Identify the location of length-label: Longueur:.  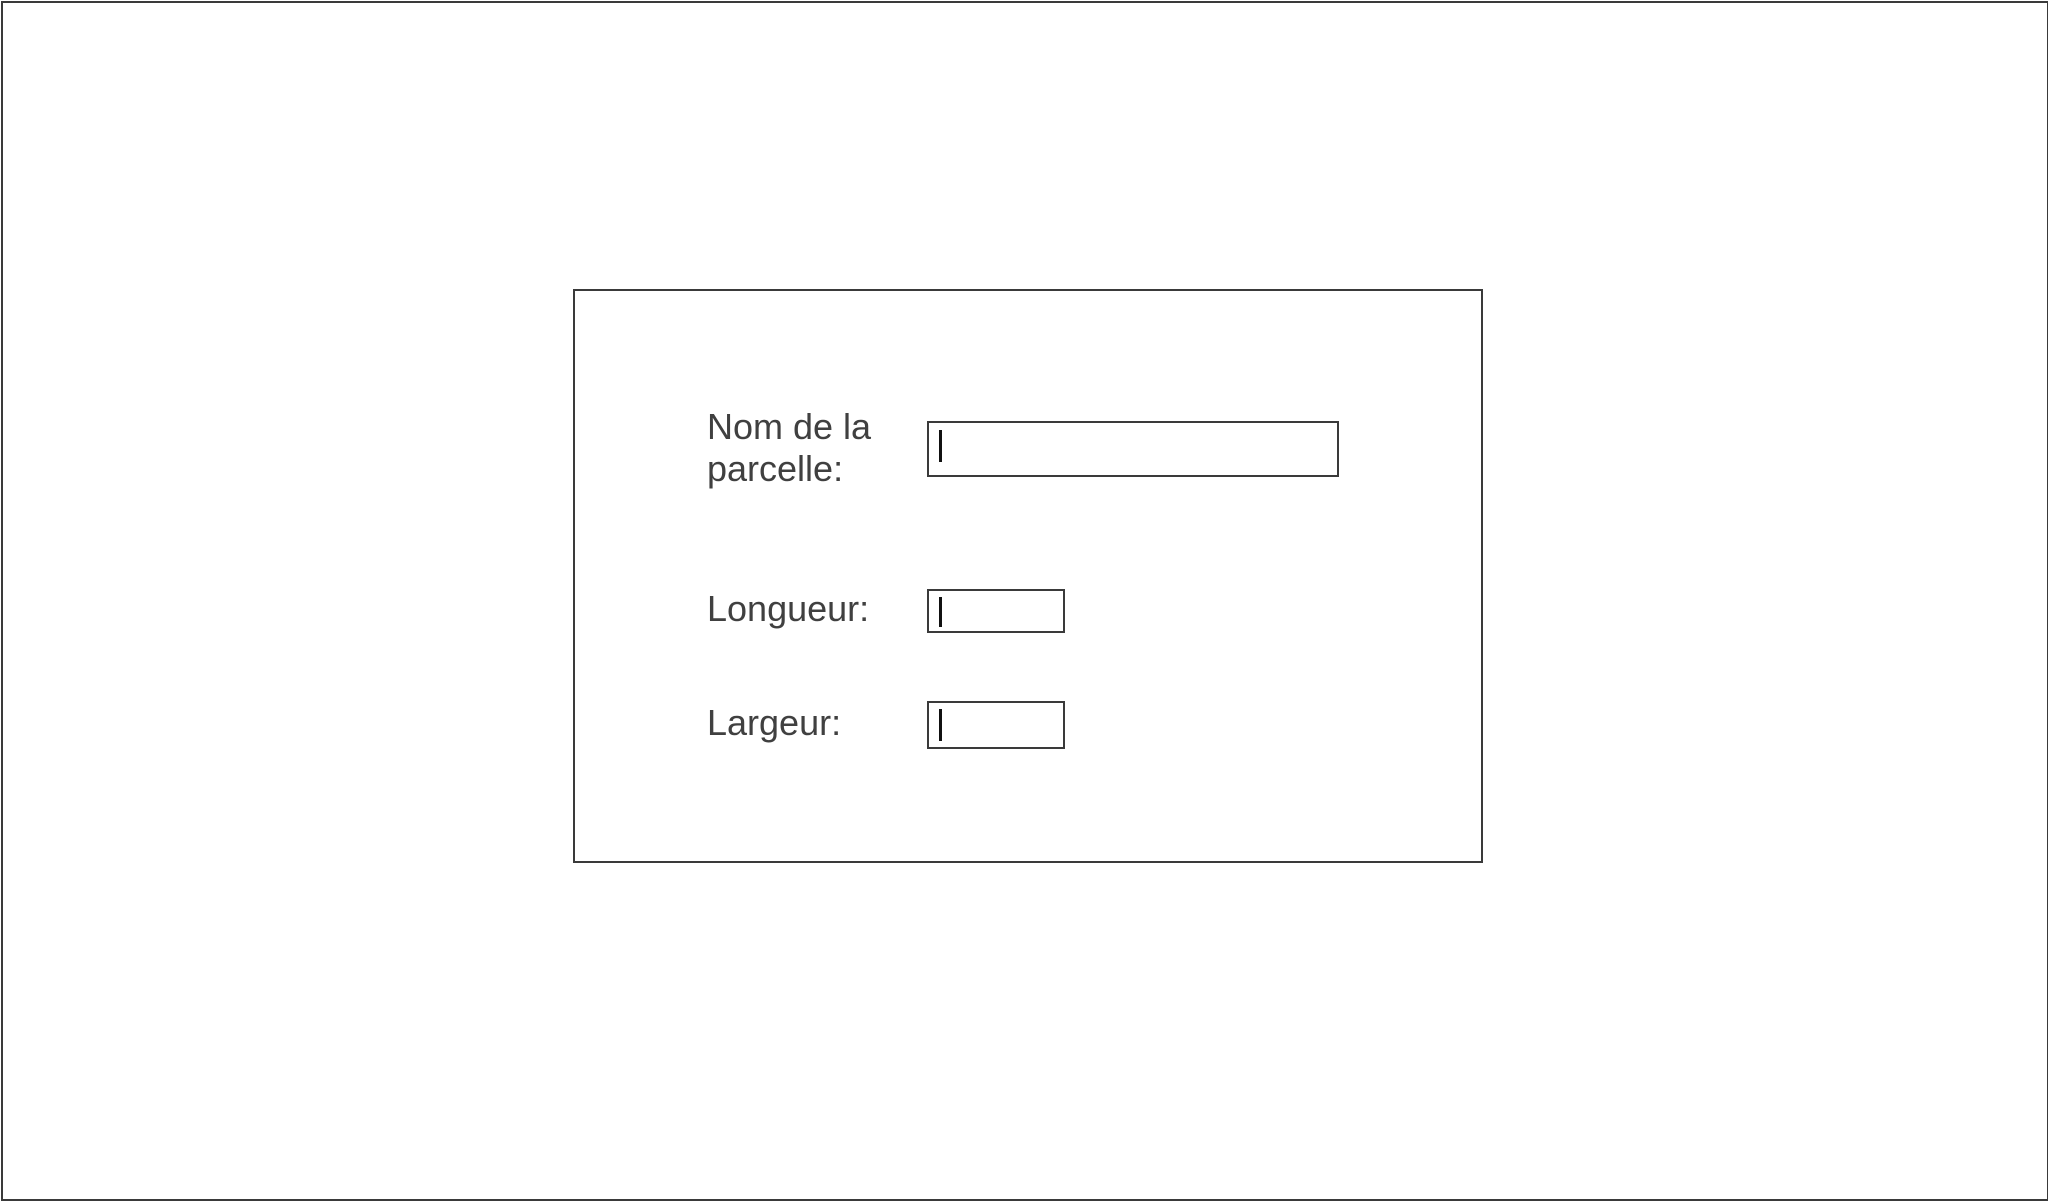
(788, 608).